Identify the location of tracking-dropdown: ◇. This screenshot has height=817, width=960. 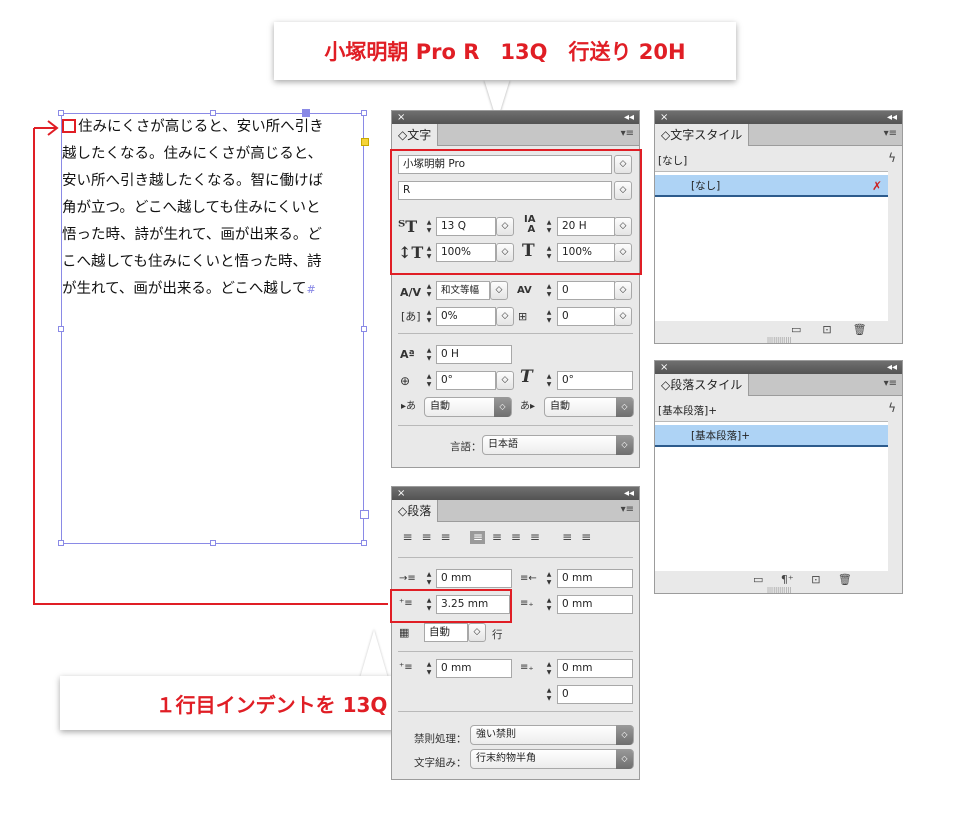
(623, 290).